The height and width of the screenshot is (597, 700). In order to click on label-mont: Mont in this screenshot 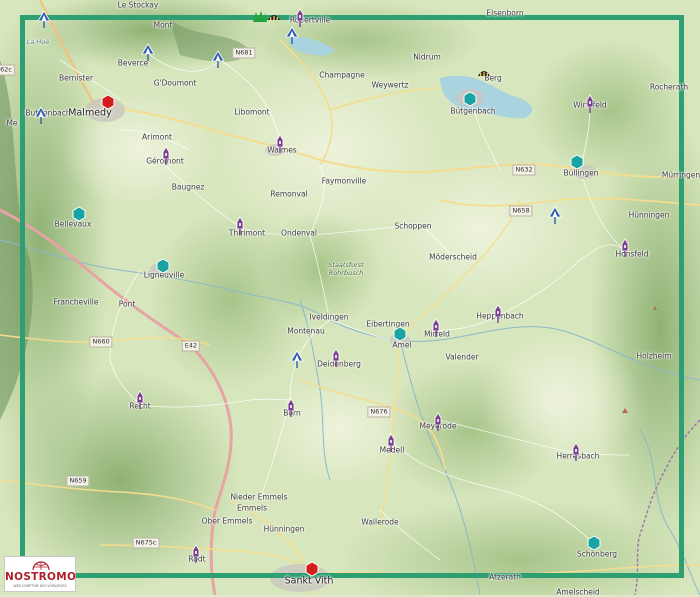, I will do `click(163, 25)`.